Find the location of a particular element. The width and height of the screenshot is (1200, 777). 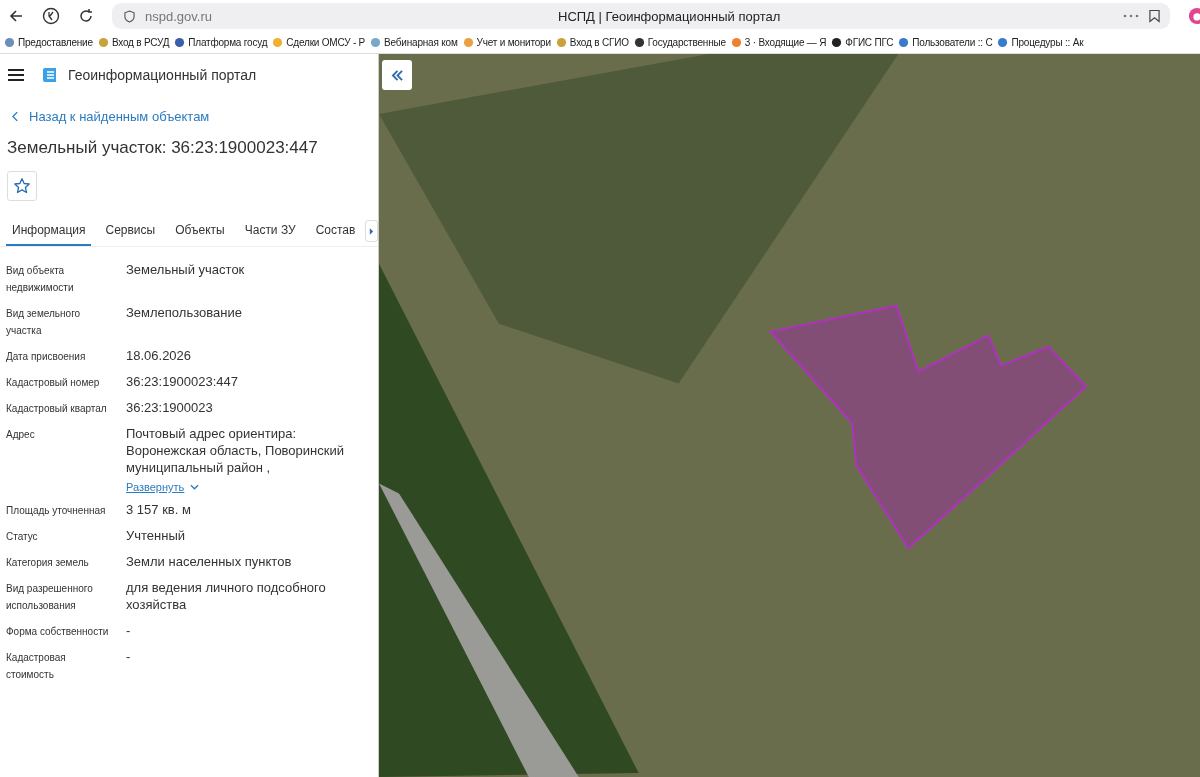

tab: Части ЗУ is located at coordinates (270, 231).